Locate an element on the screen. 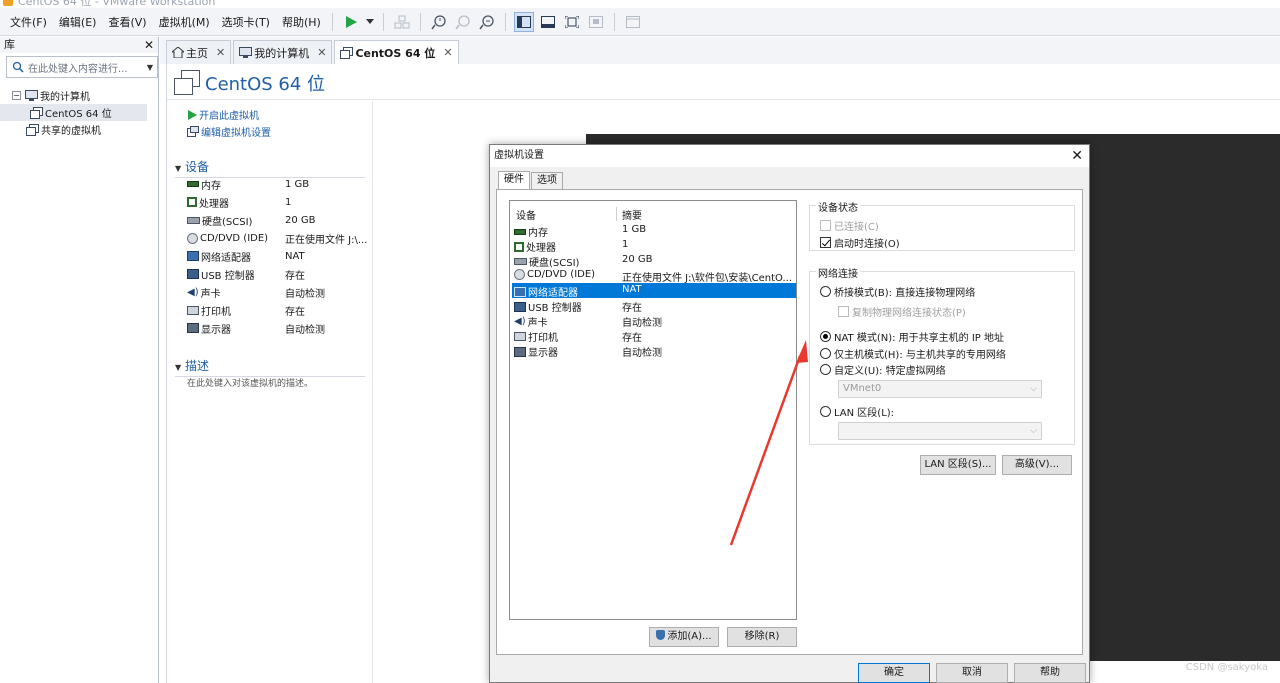  snapshot-manager-button is located at coordinates (487, 22).